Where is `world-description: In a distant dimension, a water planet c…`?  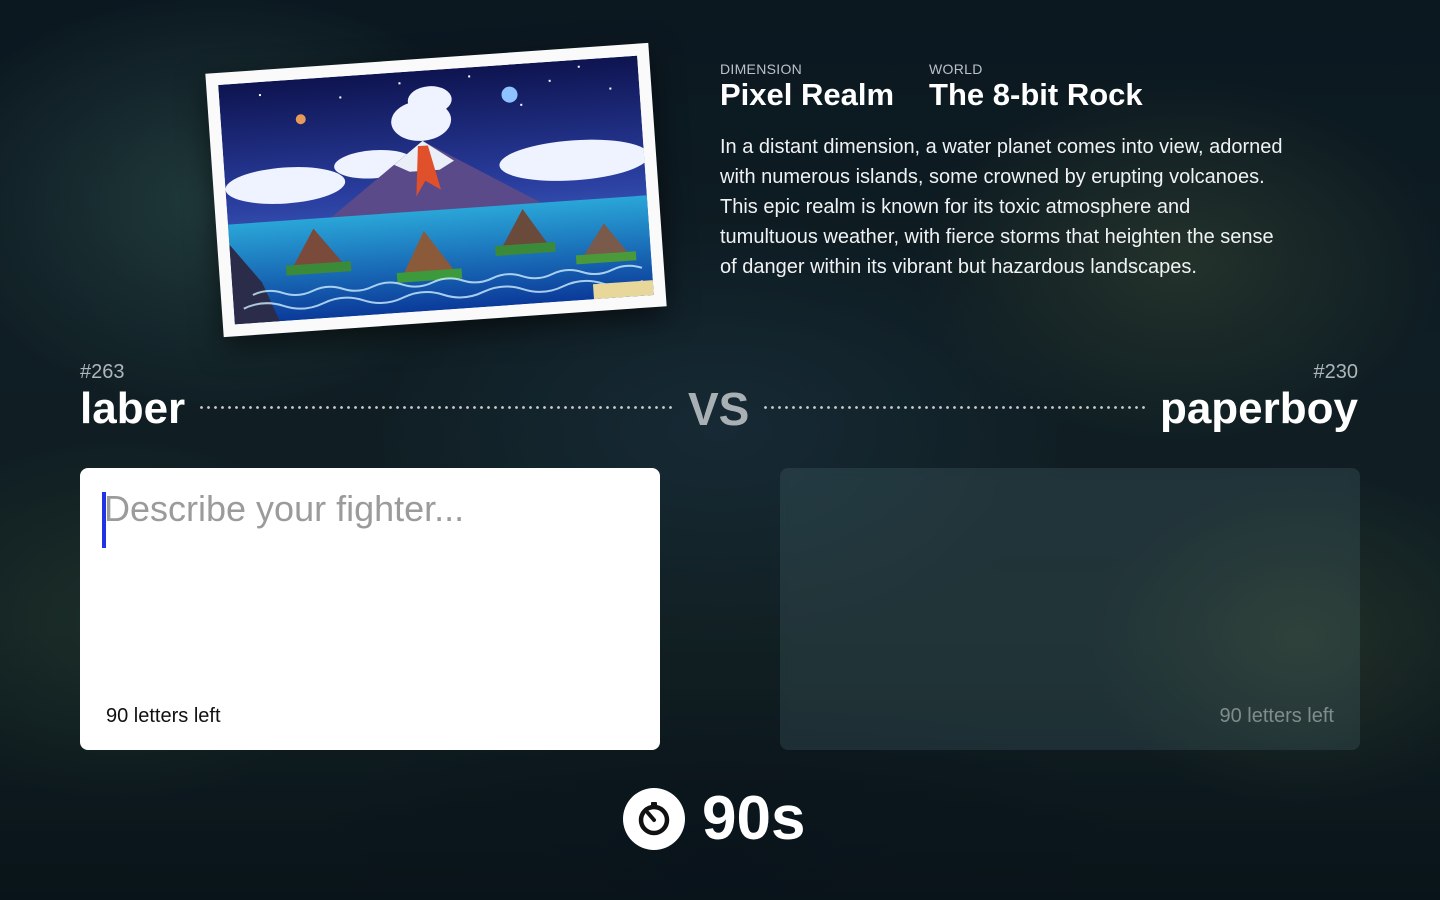
world-description: In a distant dimension, a water planet c… is located at coordinates (1001, 207).